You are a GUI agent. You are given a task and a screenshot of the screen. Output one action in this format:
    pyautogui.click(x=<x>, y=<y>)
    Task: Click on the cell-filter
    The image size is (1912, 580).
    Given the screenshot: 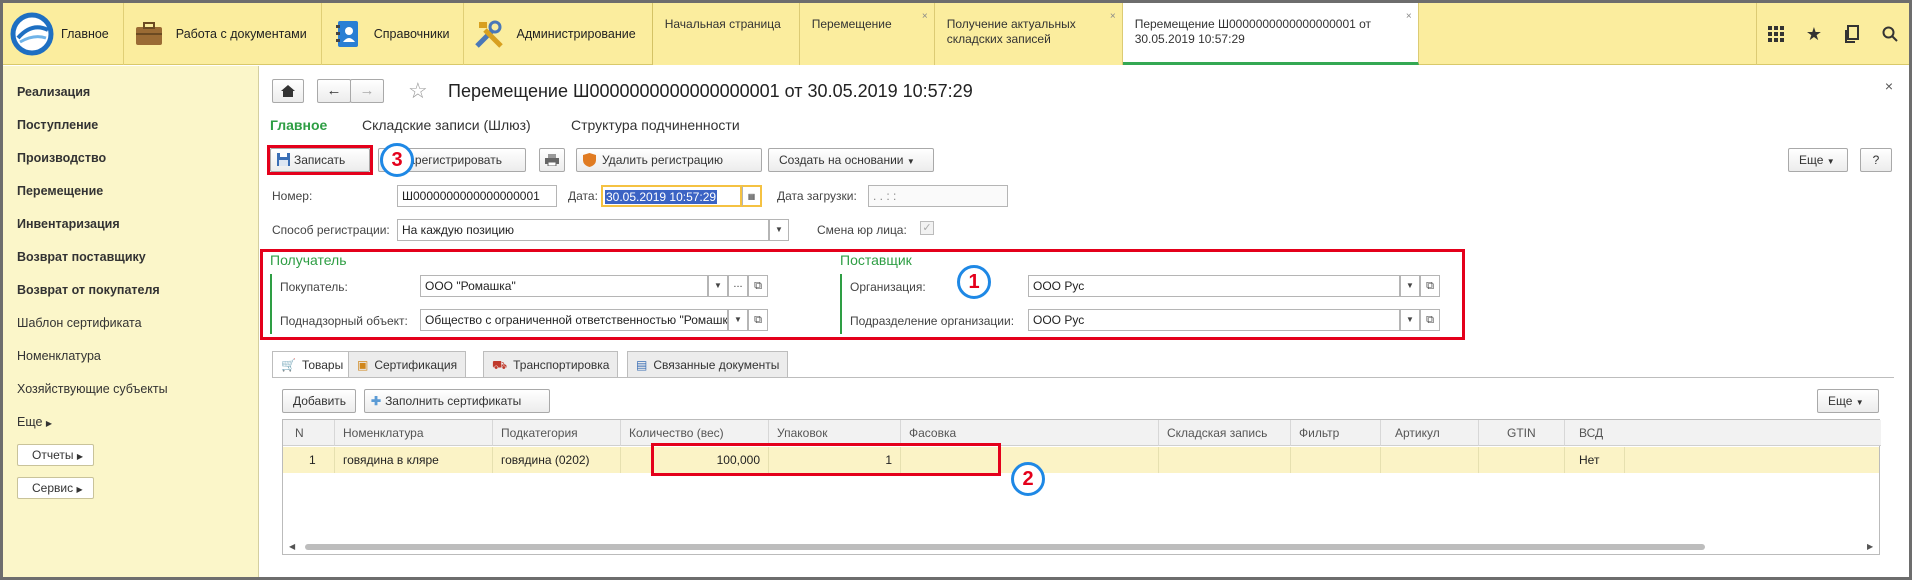 What is the action you would take?
    pyautogui.click(x=1336, y=460)
    